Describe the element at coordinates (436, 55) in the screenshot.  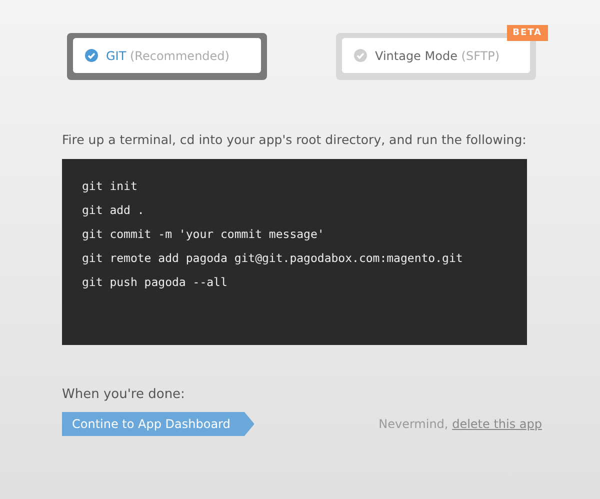
I see `option-button: Vintage Mode (SFTP)` at that location.